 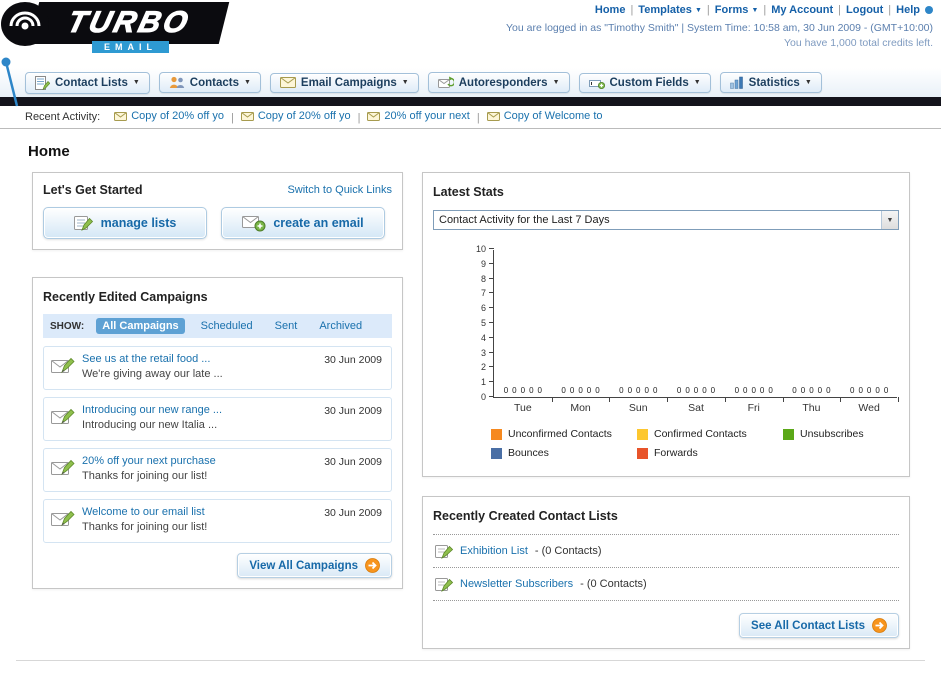 I want to click on logo: TURBO EMAIL, so click(x=130, y=53).